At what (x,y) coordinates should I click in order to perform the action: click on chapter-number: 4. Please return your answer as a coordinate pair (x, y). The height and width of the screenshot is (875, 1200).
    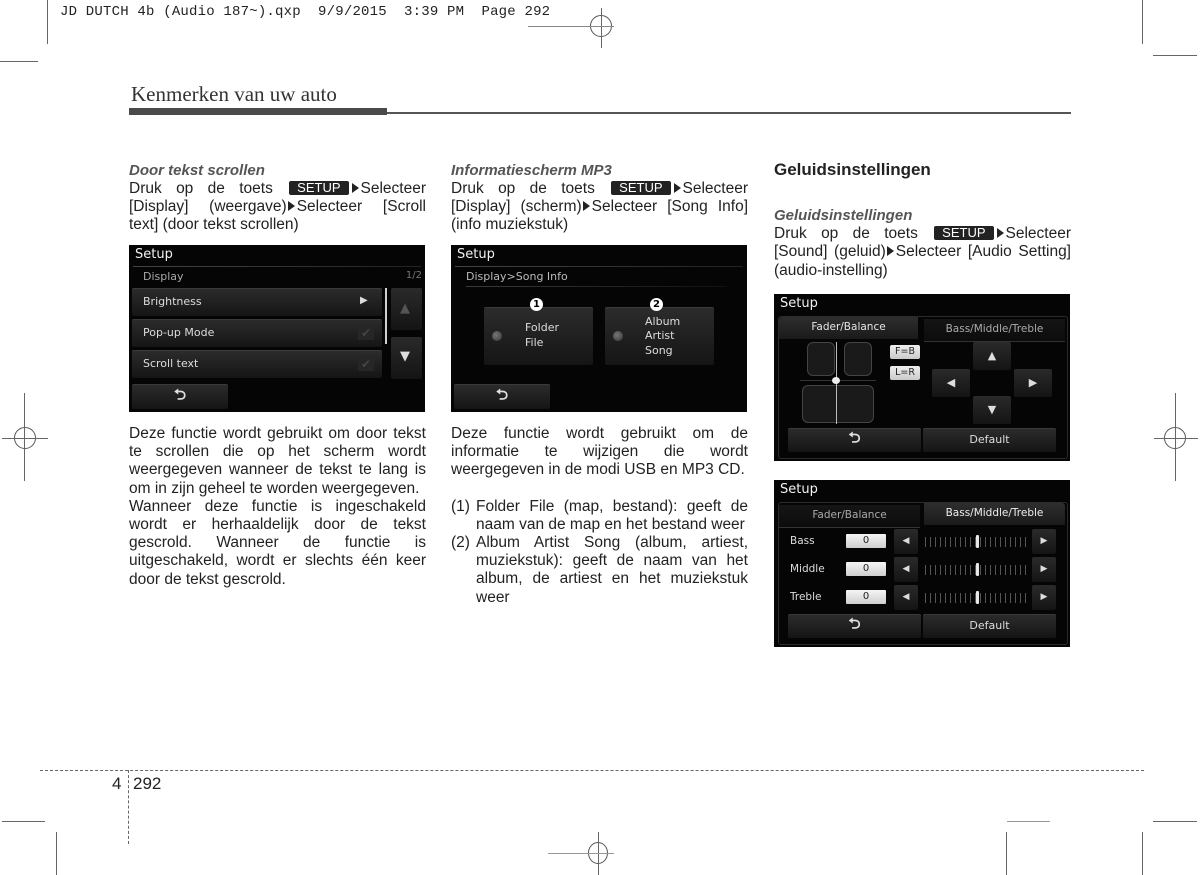
    Looking at the image, I should click on (117, 783).